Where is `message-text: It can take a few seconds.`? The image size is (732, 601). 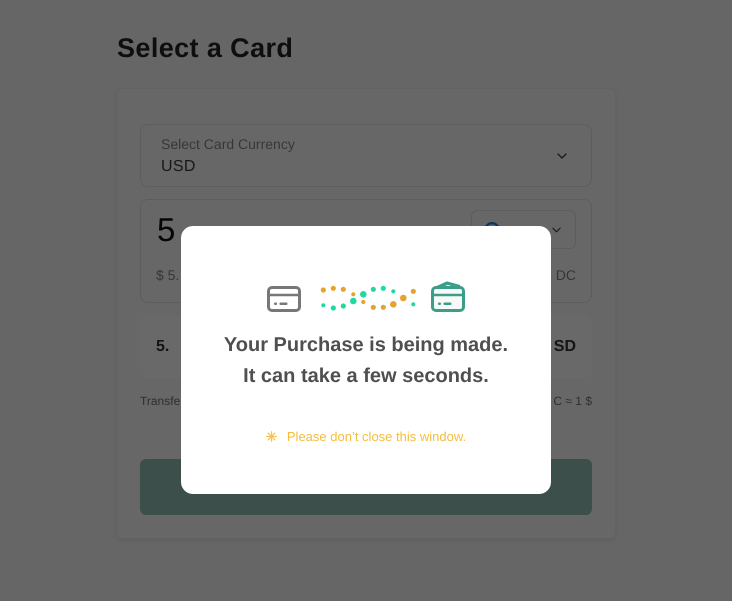 message-text: It can take a few seconds. is located at coordinates (366, 376).